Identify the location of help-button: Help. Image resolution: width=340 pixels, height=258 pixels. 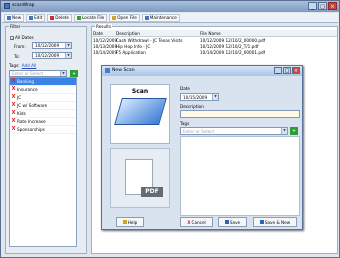
(130, 222).